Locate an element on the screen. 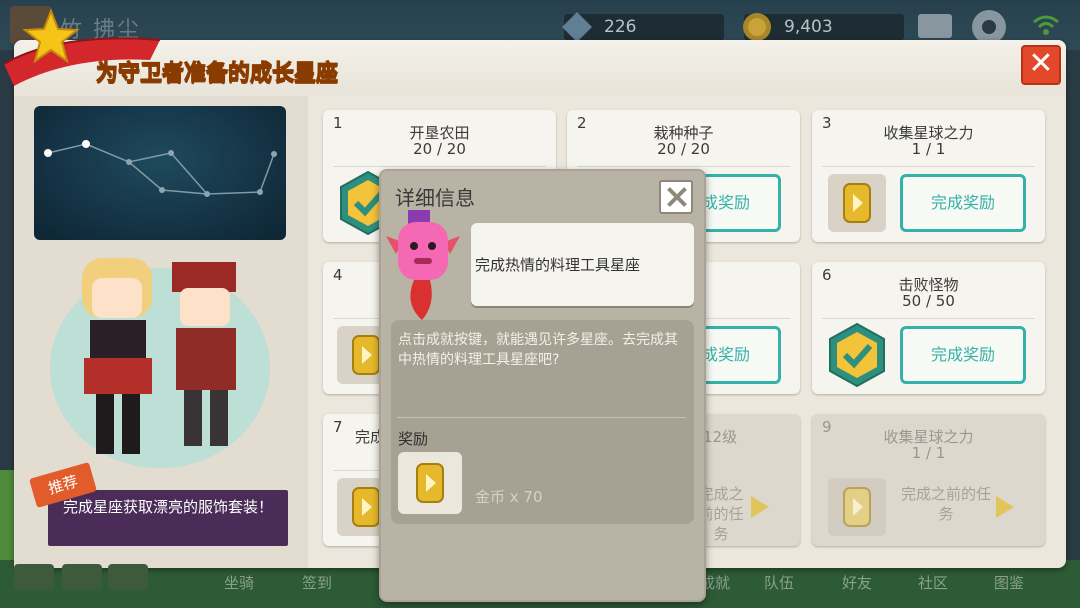 The height and width of the screenshot is (608, 1080). promo-text: 完成星座获取漂亮的服饰套装！ is located at coordinates (167, 507).